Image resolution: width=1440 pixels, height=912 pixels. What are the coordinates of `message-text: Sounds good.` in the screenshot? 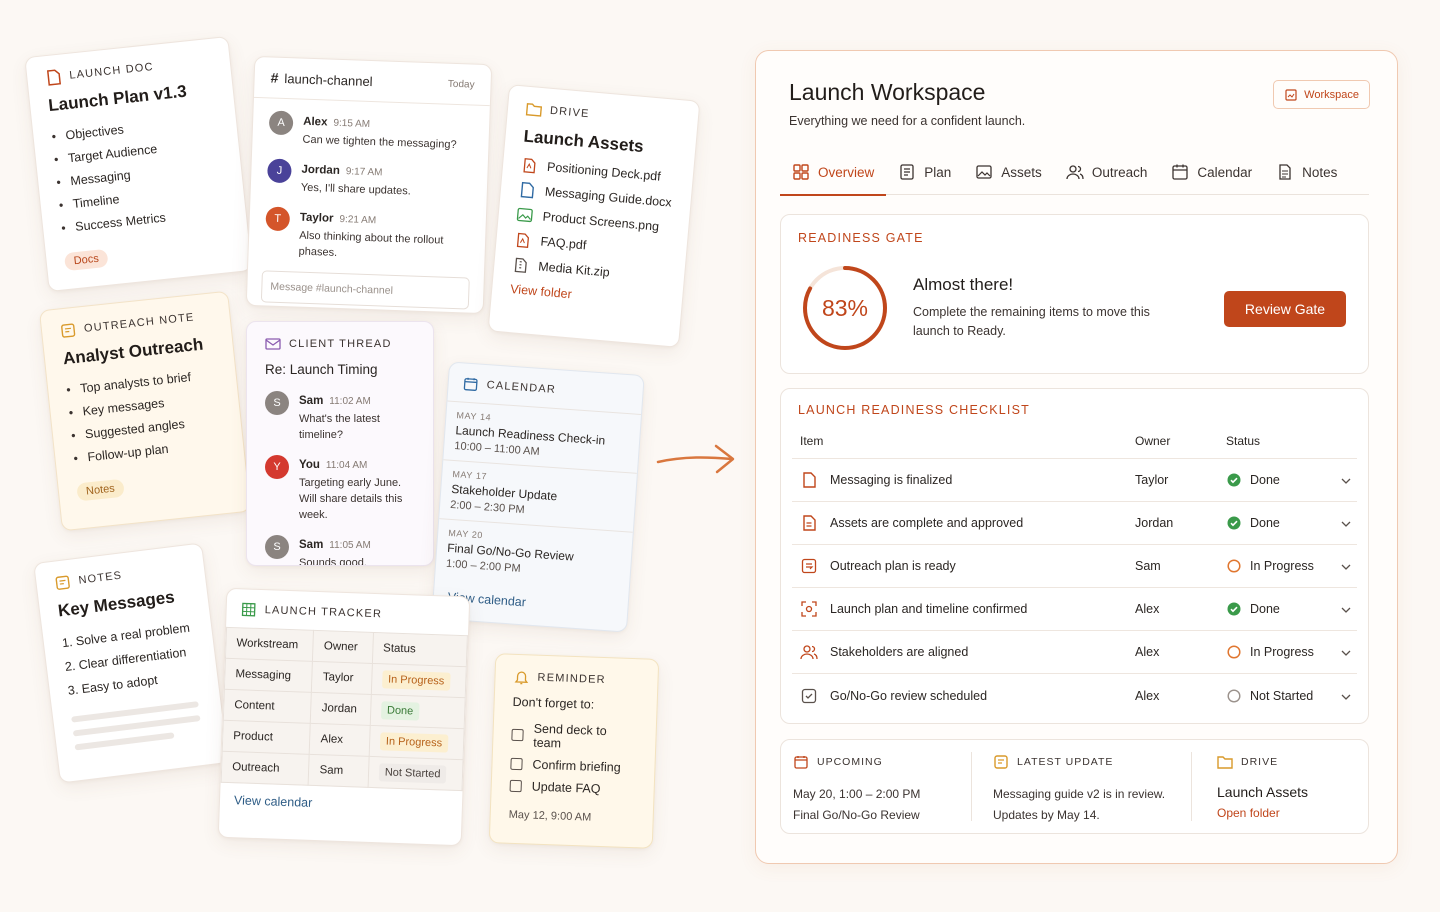 It's located at (333, 561).